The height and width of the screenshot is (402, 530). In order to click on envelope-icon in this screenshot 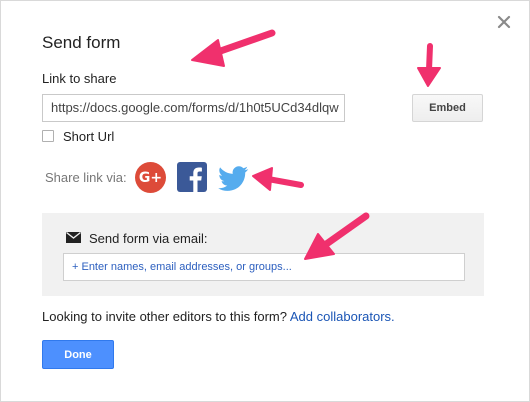, I will do `click(73, 238)`.